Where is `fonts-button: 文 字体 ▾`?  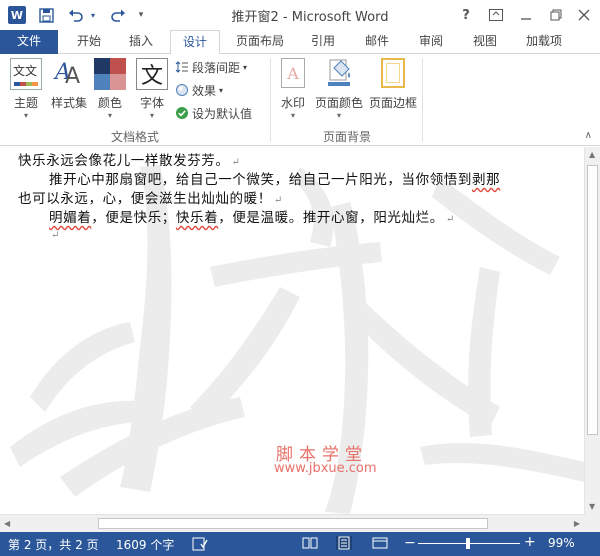
fonts-button: 文 字体 ▾ is located at coordinates (152, 89).